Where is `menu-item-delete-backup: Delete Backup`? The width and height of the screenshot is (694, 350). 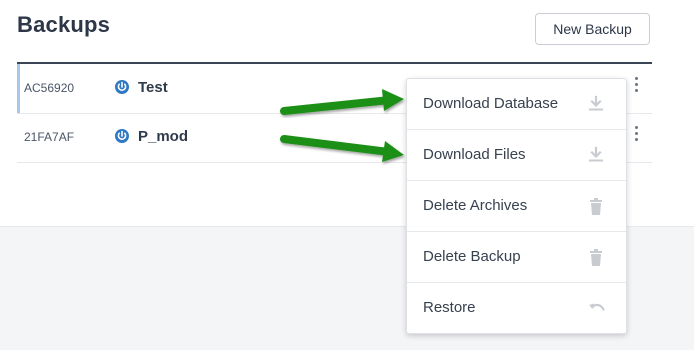 menu-item-delete-backup: Delete Backup is located at coordinates (516, 256).